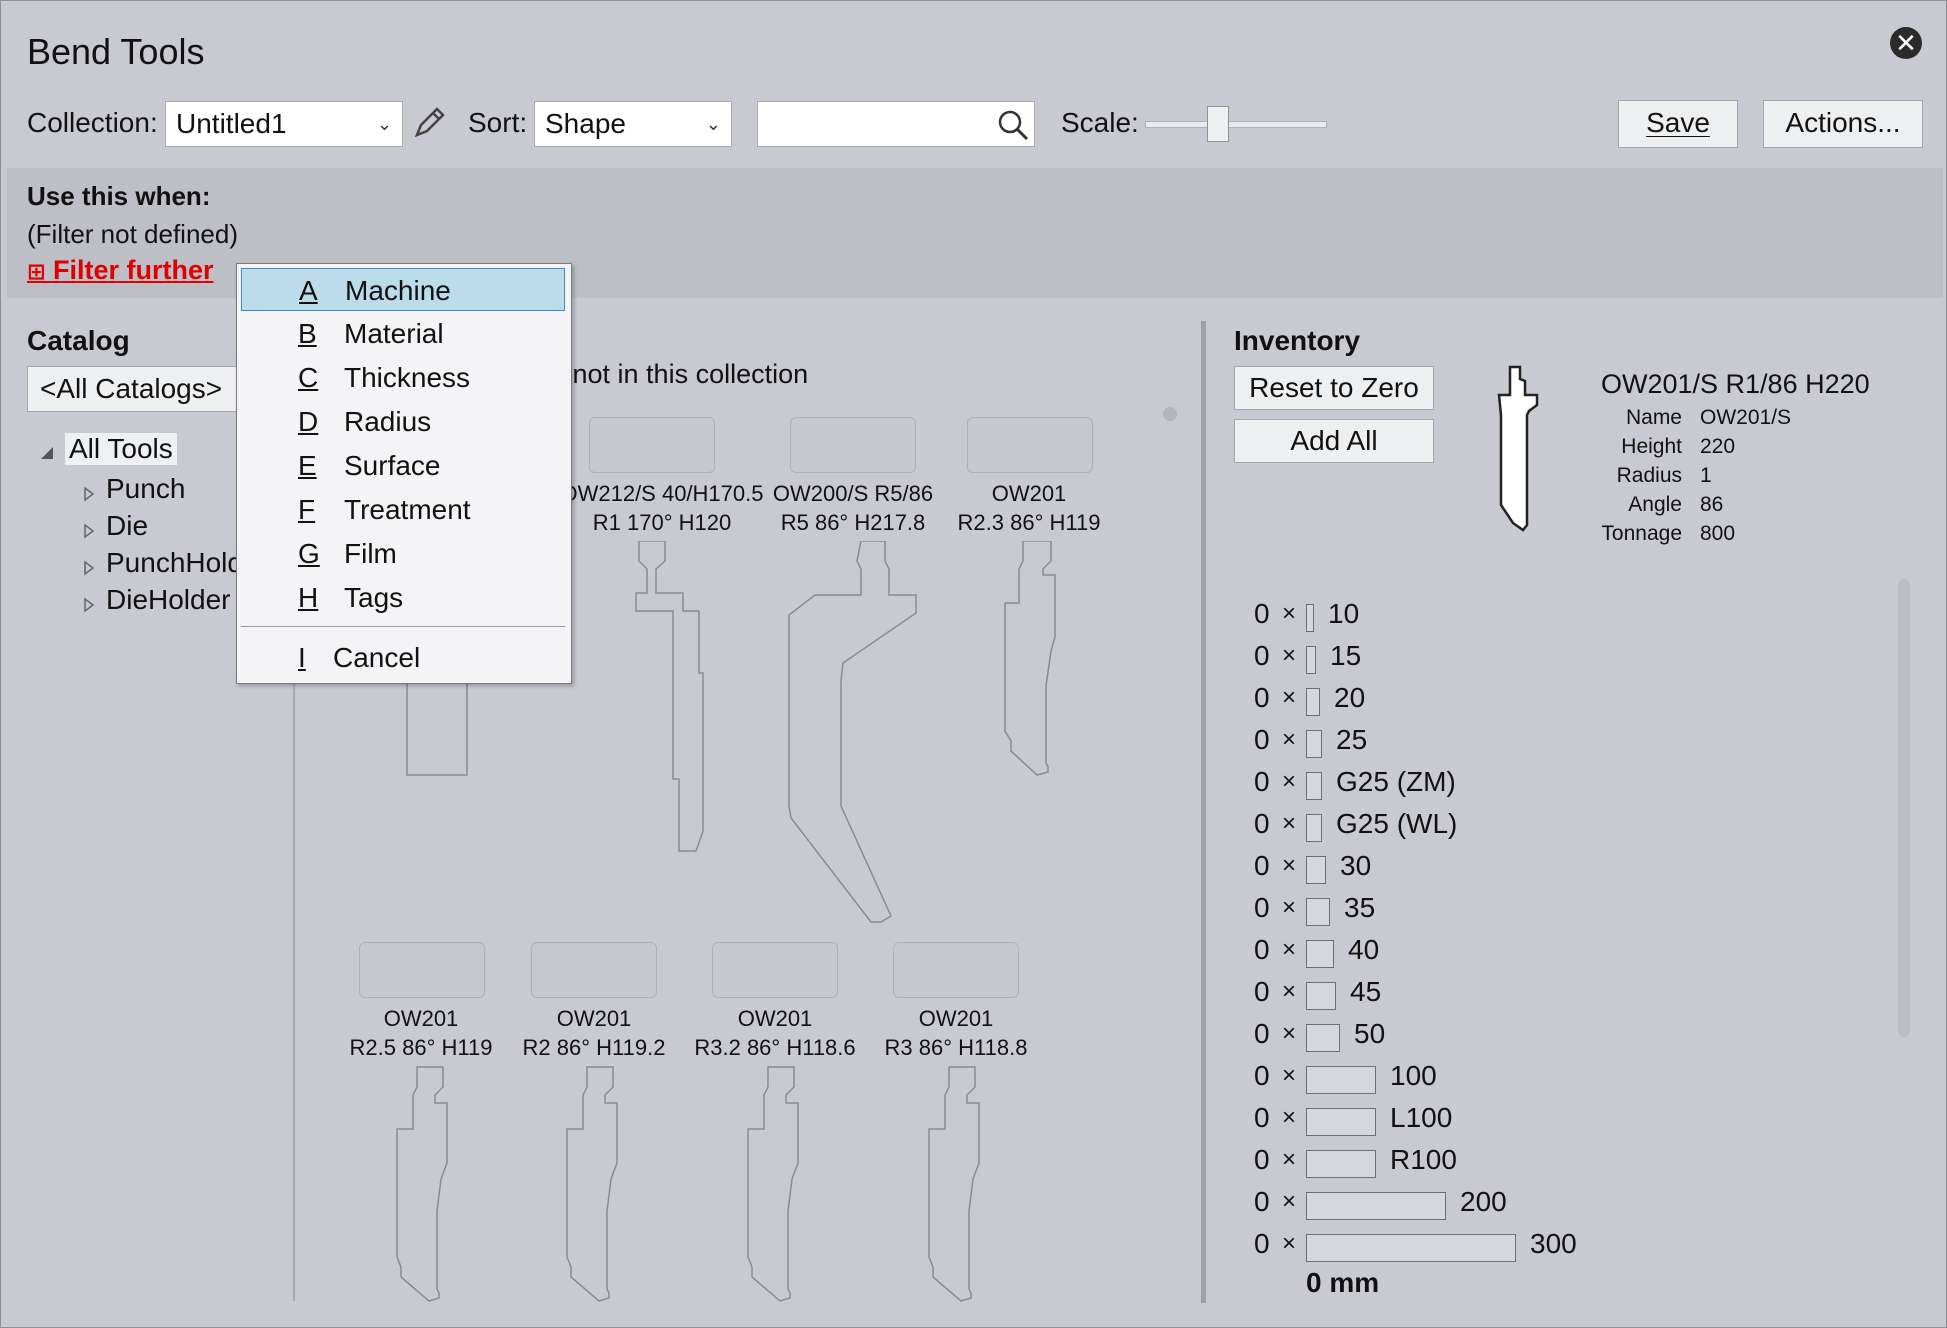 This screenshot has height=1328, width=1947. Describe the element at coordinates (403, 289) in the screenshot. I see `menu-item-machine: A Machine` at that location.